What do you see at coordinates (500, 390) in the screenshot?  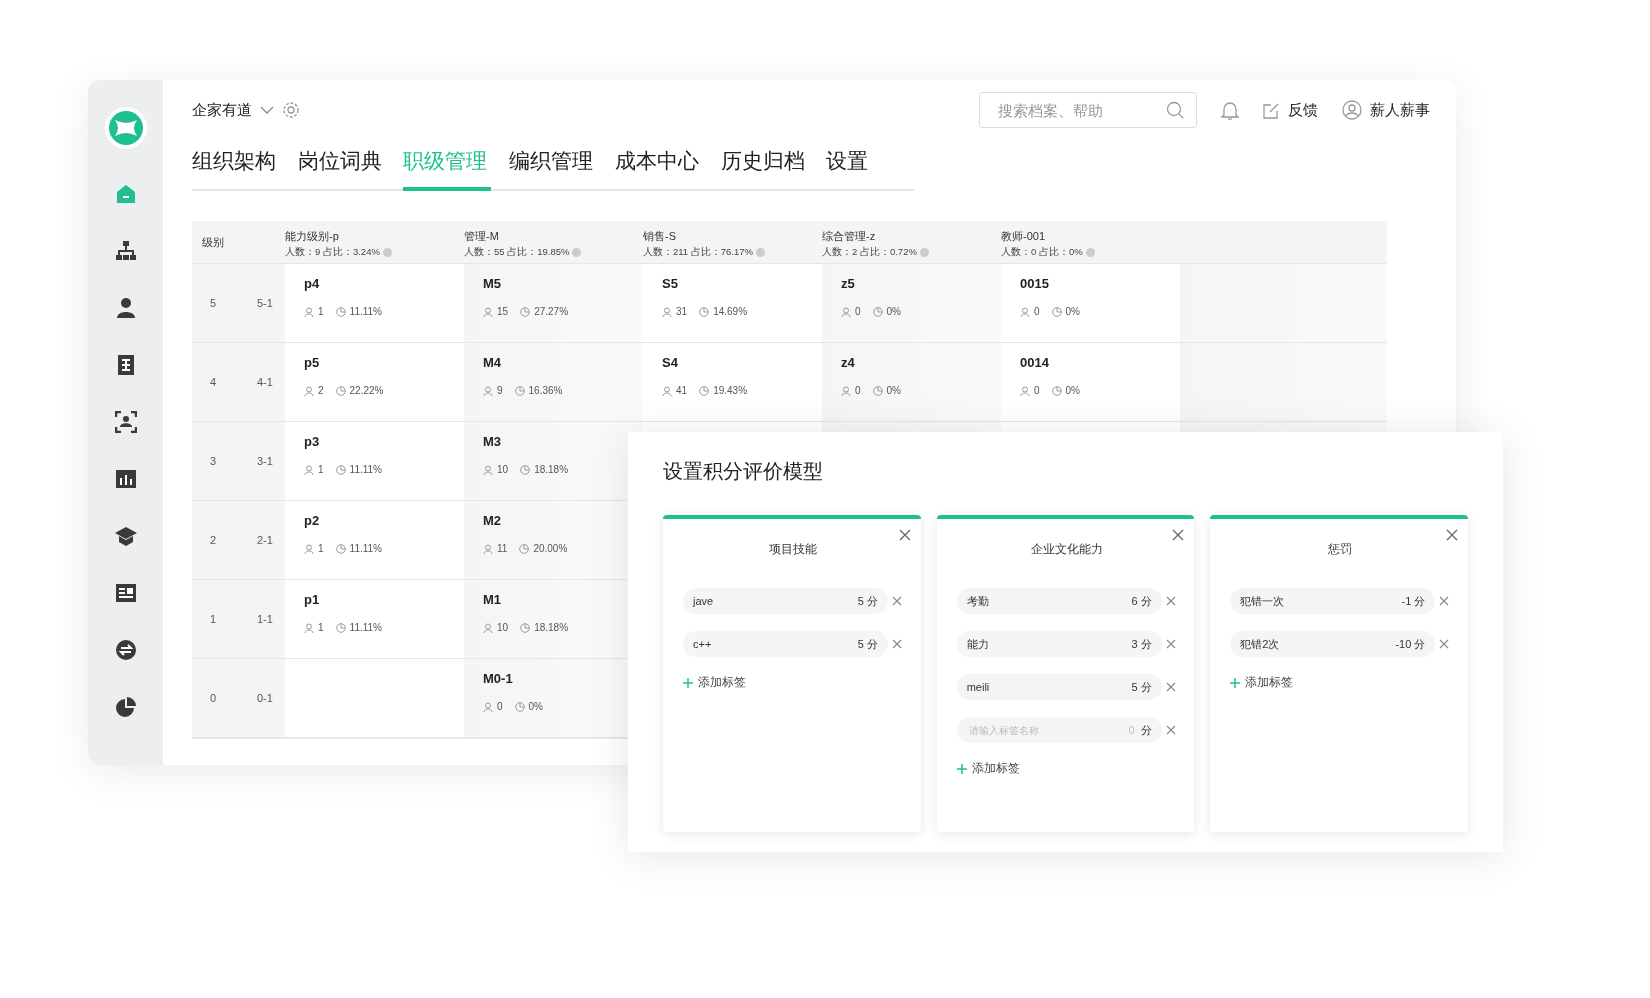 I see `headcount: 9` at bounding box center [500, 390].